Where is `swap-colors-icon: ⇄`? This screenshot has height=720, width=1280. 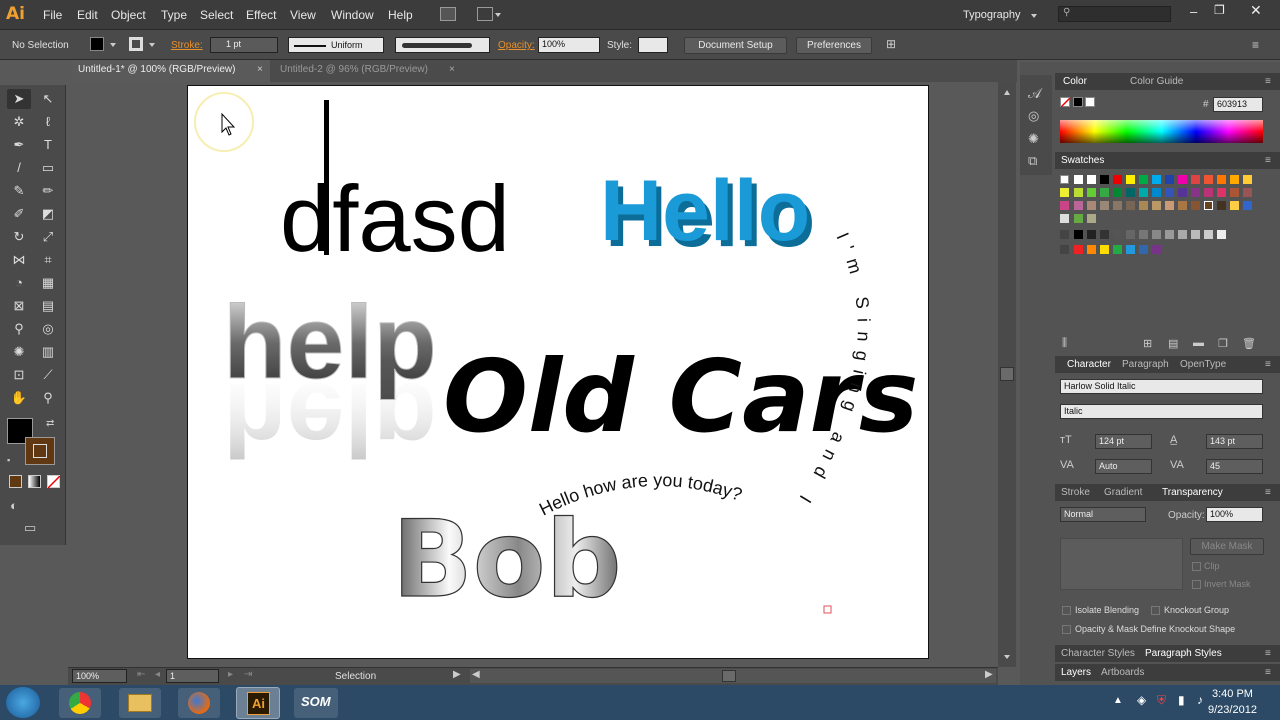 swap-colors-icon: ⇄ is located at coordinates (50, 423).